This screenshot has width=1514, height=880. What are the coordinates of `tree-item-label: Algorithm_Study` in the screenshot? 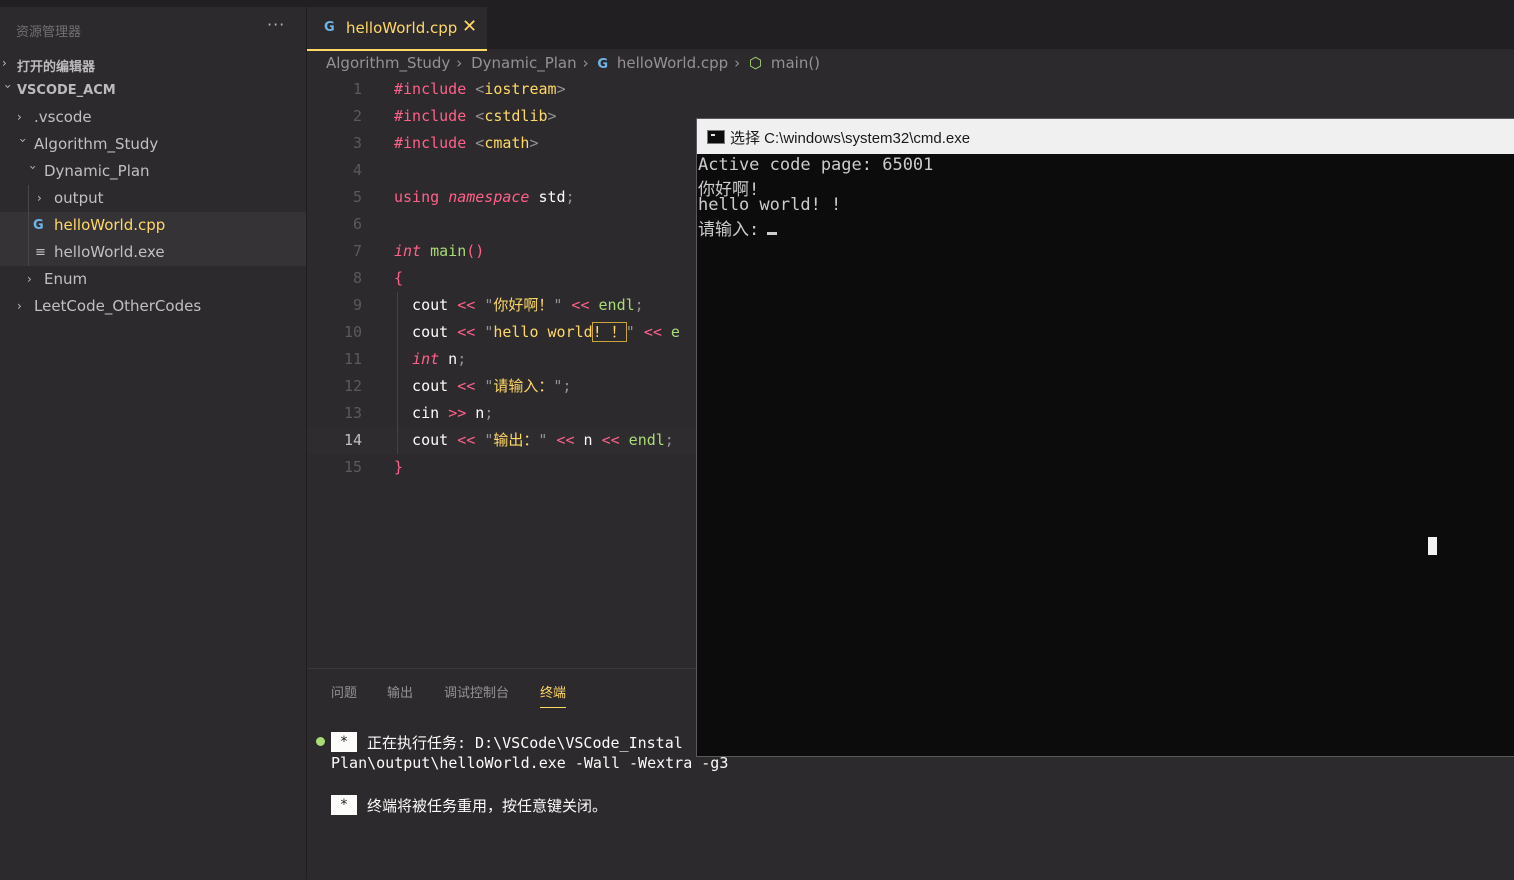 It's located at (96, 144).